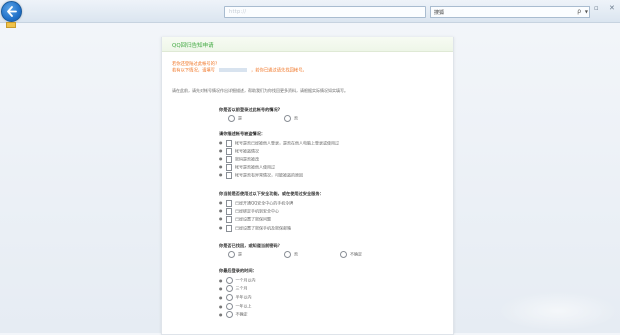  What do you see at coordinates (193, 46) in the screenshot?
I see `page-title: QQ回归告知申请` at bounding box center [193, 46].